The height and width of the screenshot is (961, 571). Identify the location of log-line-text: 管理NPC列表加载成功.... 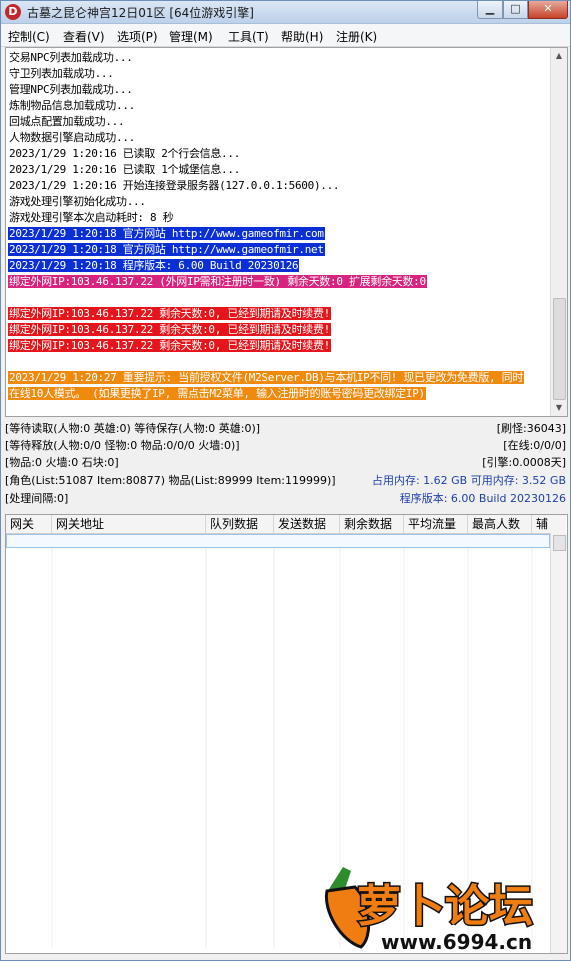
(71, 89).